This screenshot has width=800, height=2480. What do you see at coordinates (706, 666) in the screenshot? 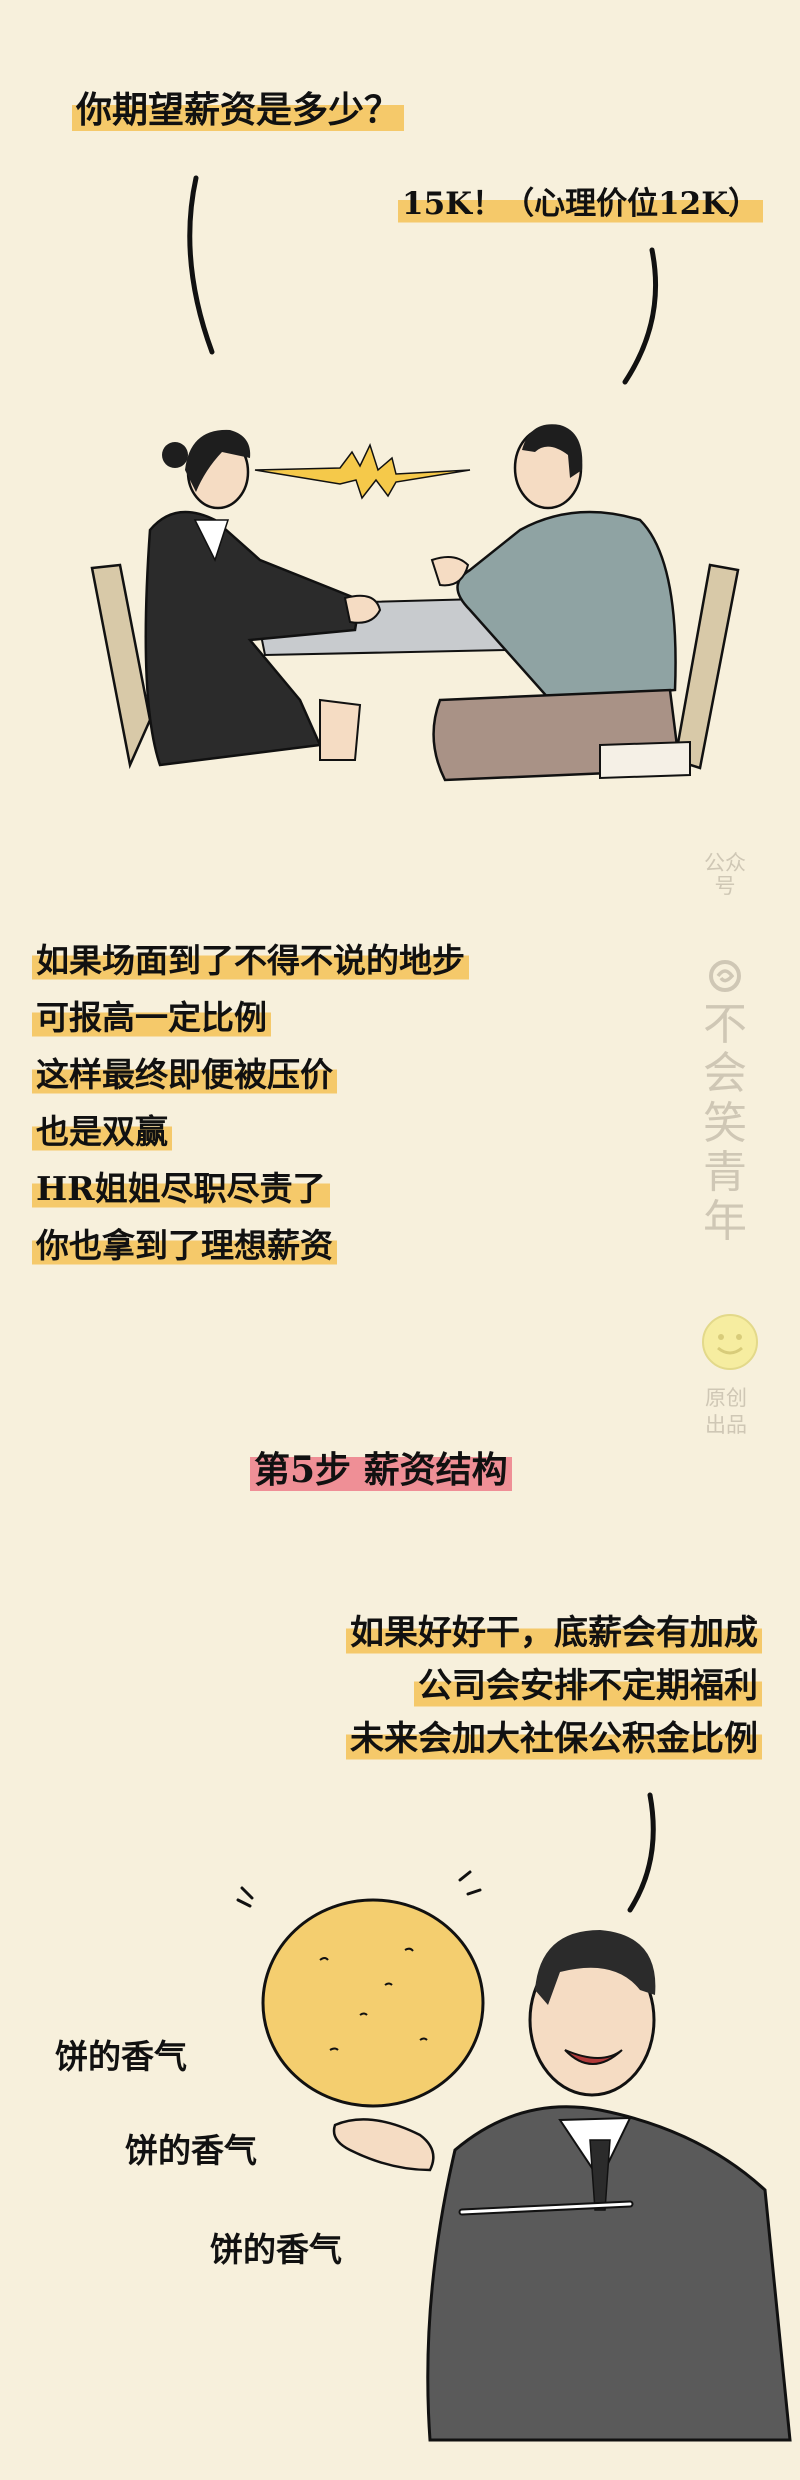
I see `right-chair` at bounding box center [706, 666].